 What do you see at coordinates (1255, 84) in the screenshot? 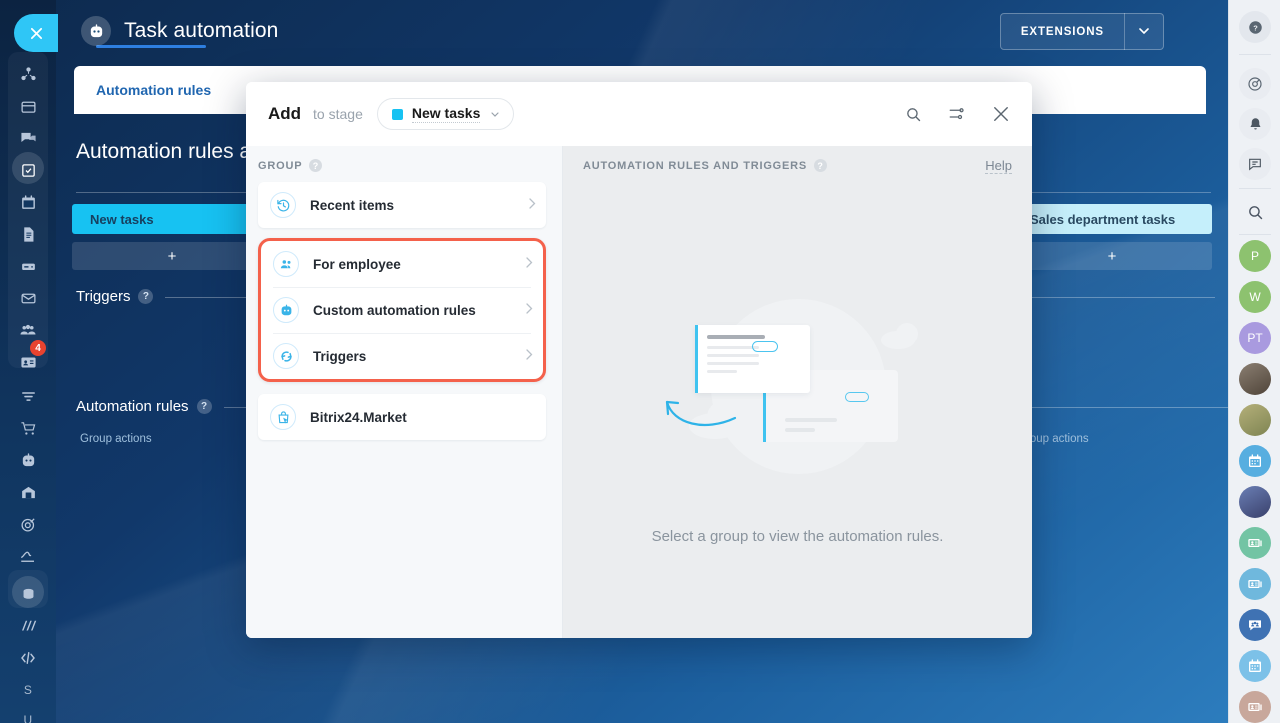
I see `lifebuoy-icon` at bounding box center [1255, 84].